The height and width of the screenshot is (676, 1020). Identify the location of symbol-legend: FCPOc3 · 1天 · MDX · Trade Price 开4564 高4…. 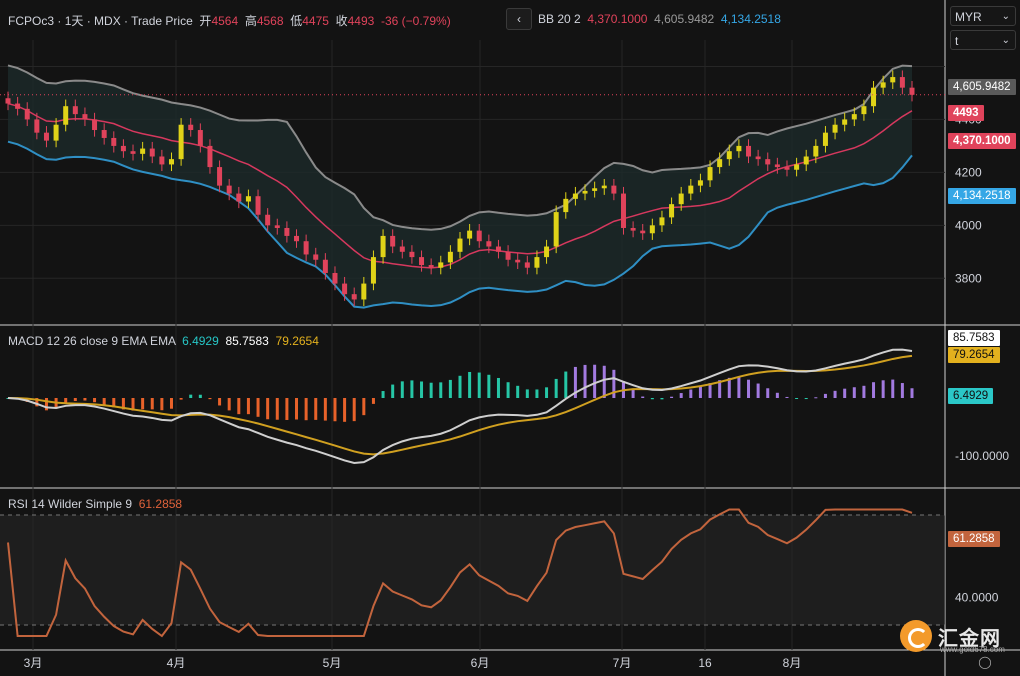
(229, 21).